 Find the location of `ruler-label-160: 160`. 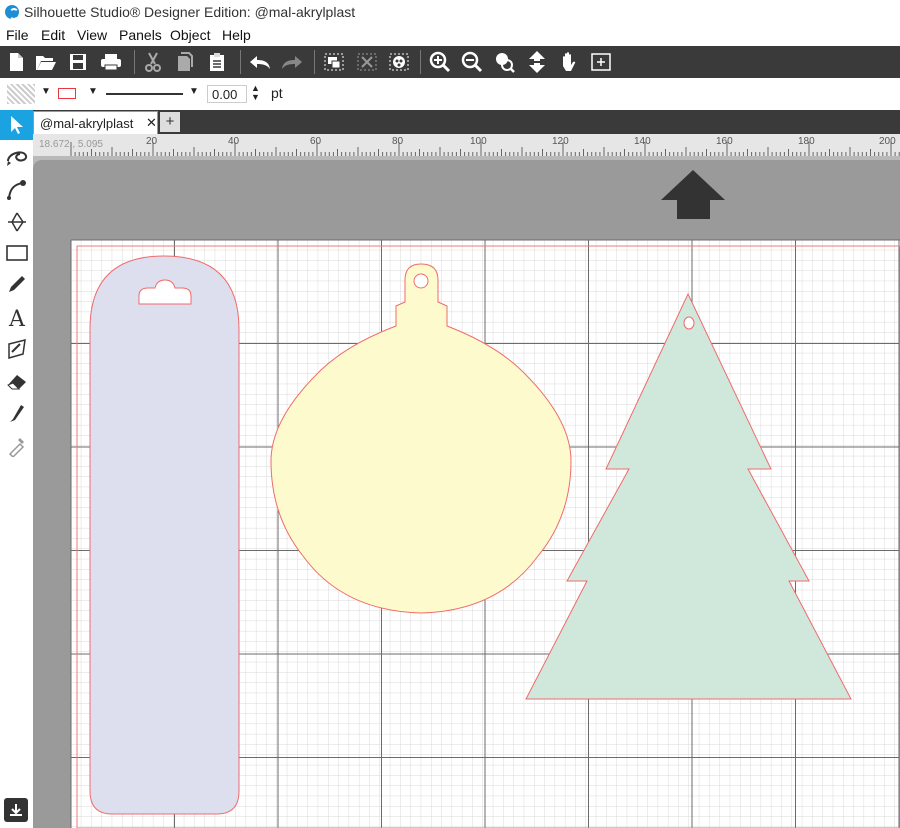

ruler-label-160: 160 is located at coordinates (724, 141).